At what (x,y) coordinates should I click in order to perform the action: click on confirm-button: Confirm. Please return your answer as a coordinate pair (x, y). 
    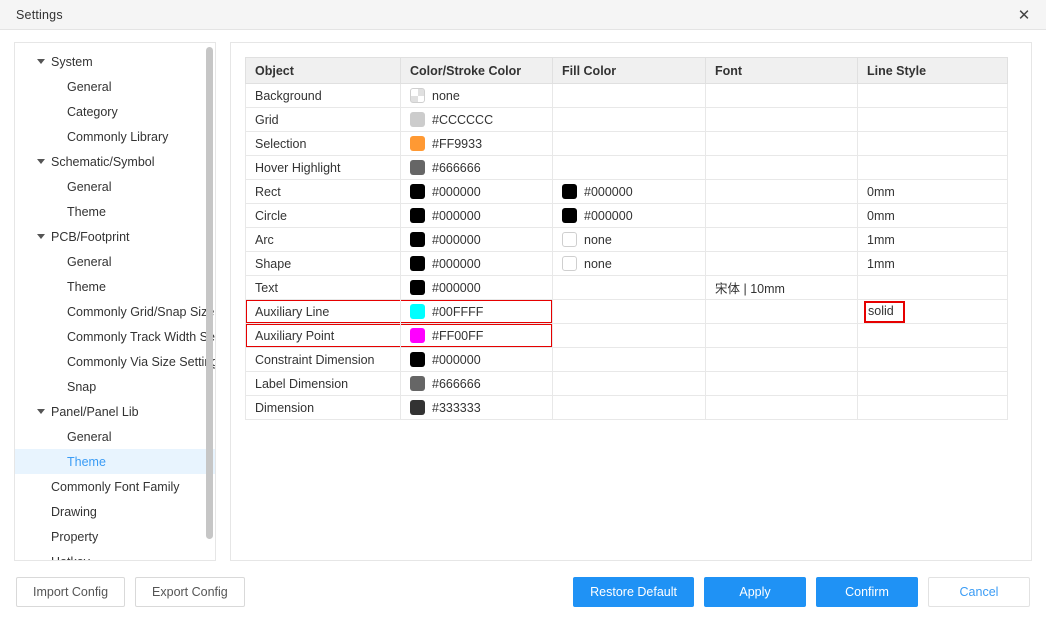
    Looking at the image, I should click on (867, 592).